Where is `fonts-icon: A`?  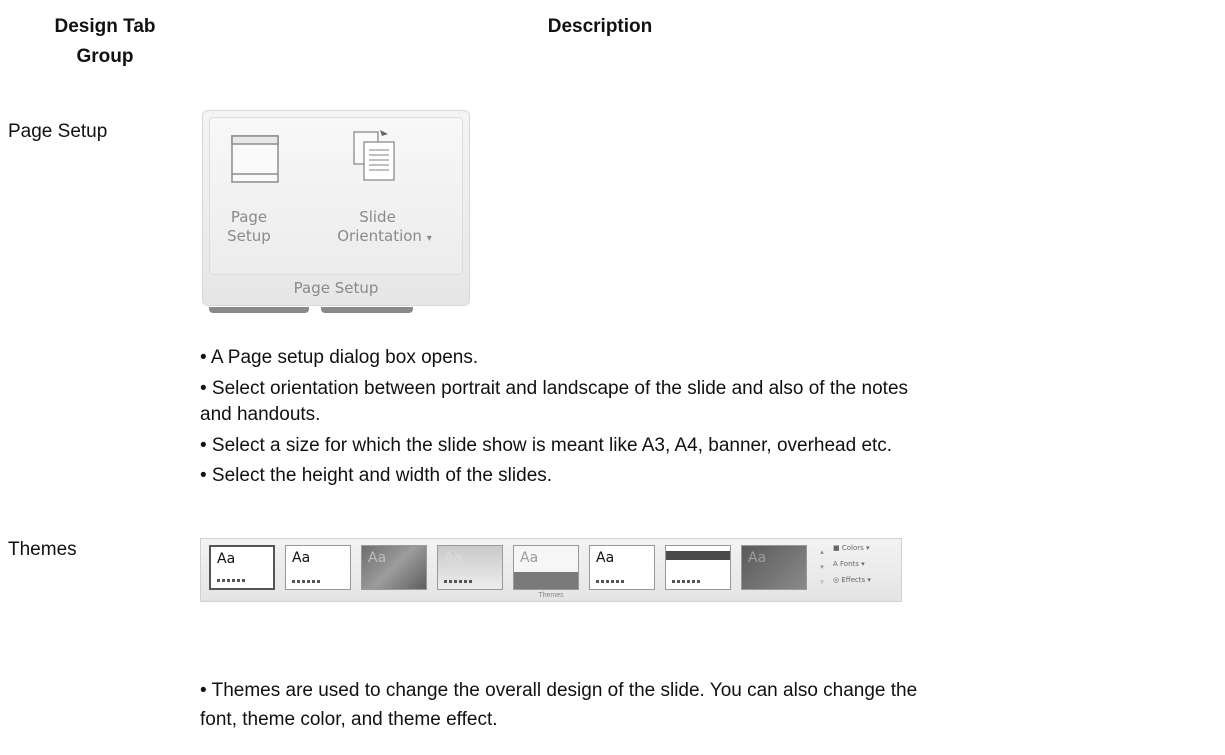
fonts-icon: A is located at coordinates (835, 564).